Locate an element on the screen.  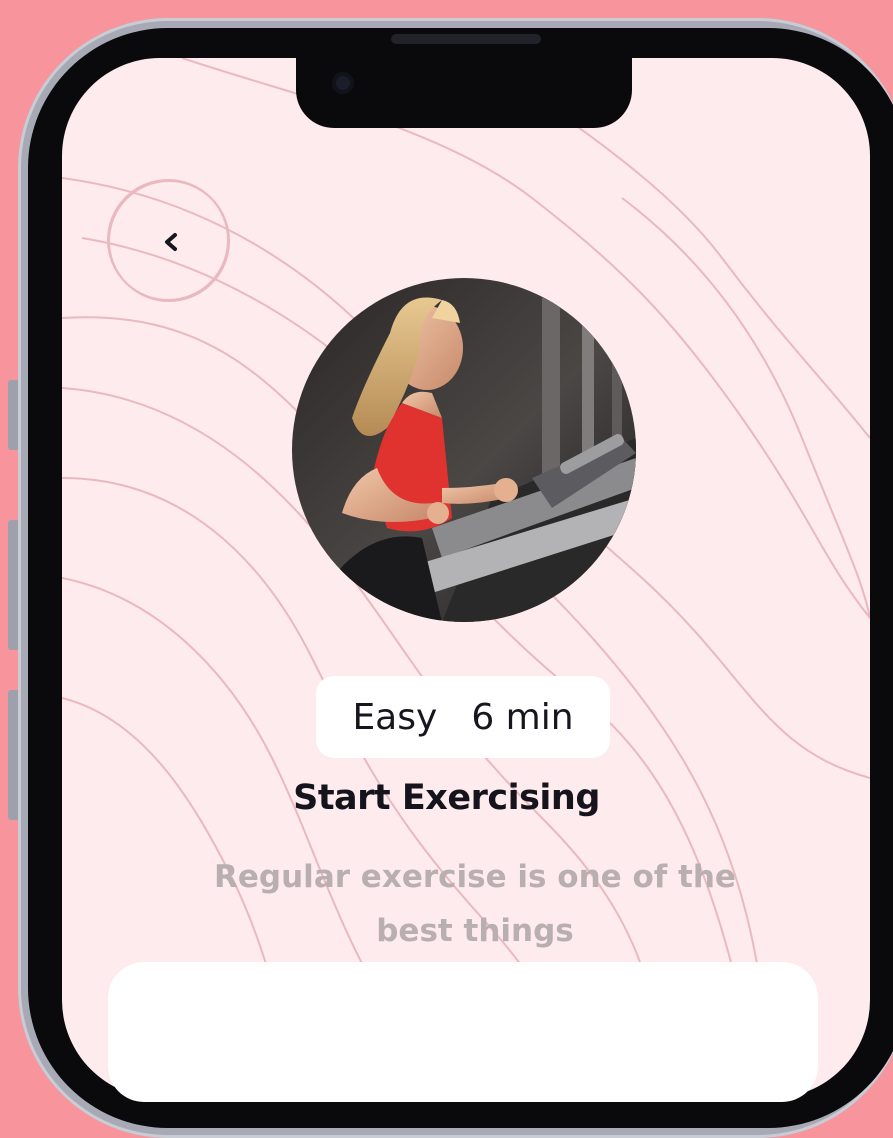
workout-hero-image is located at coordinates (464, 450).